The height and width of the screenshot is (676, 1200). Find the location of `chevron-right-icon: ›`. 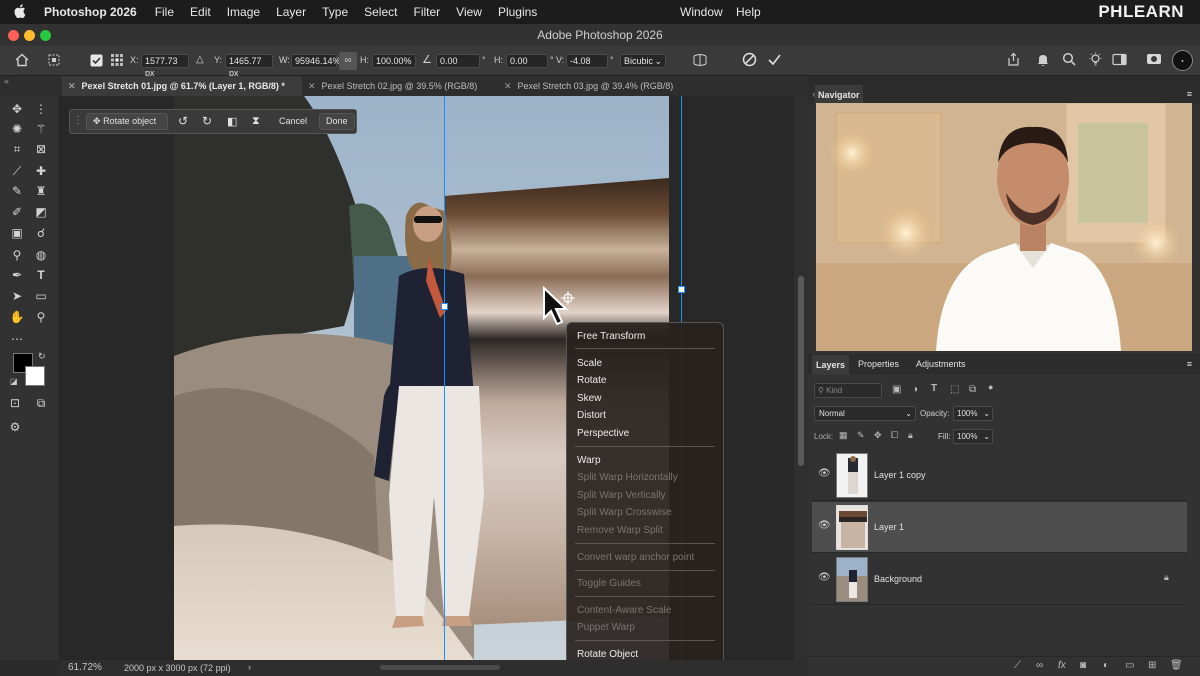

chevron-right-icon: › is located at coordinates (249, 667).